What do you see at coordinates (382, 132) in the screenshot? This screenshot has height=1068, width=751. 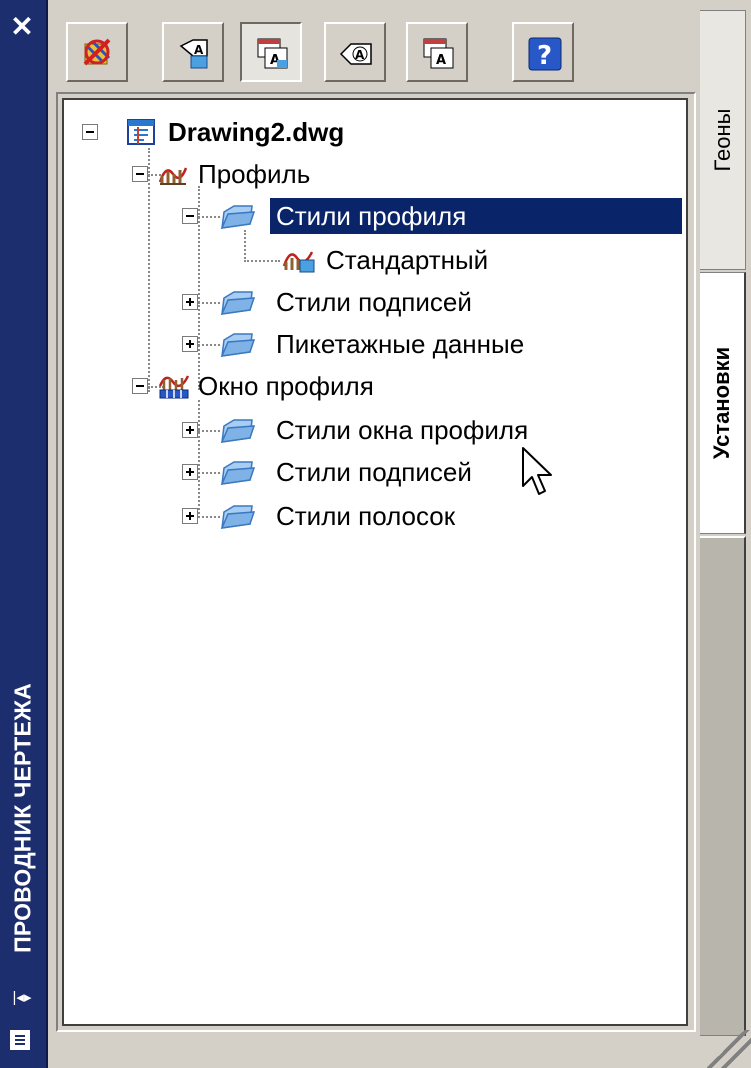 I see `tree-node-root: Drawing2.dwg` at bounding box center [382, 132].